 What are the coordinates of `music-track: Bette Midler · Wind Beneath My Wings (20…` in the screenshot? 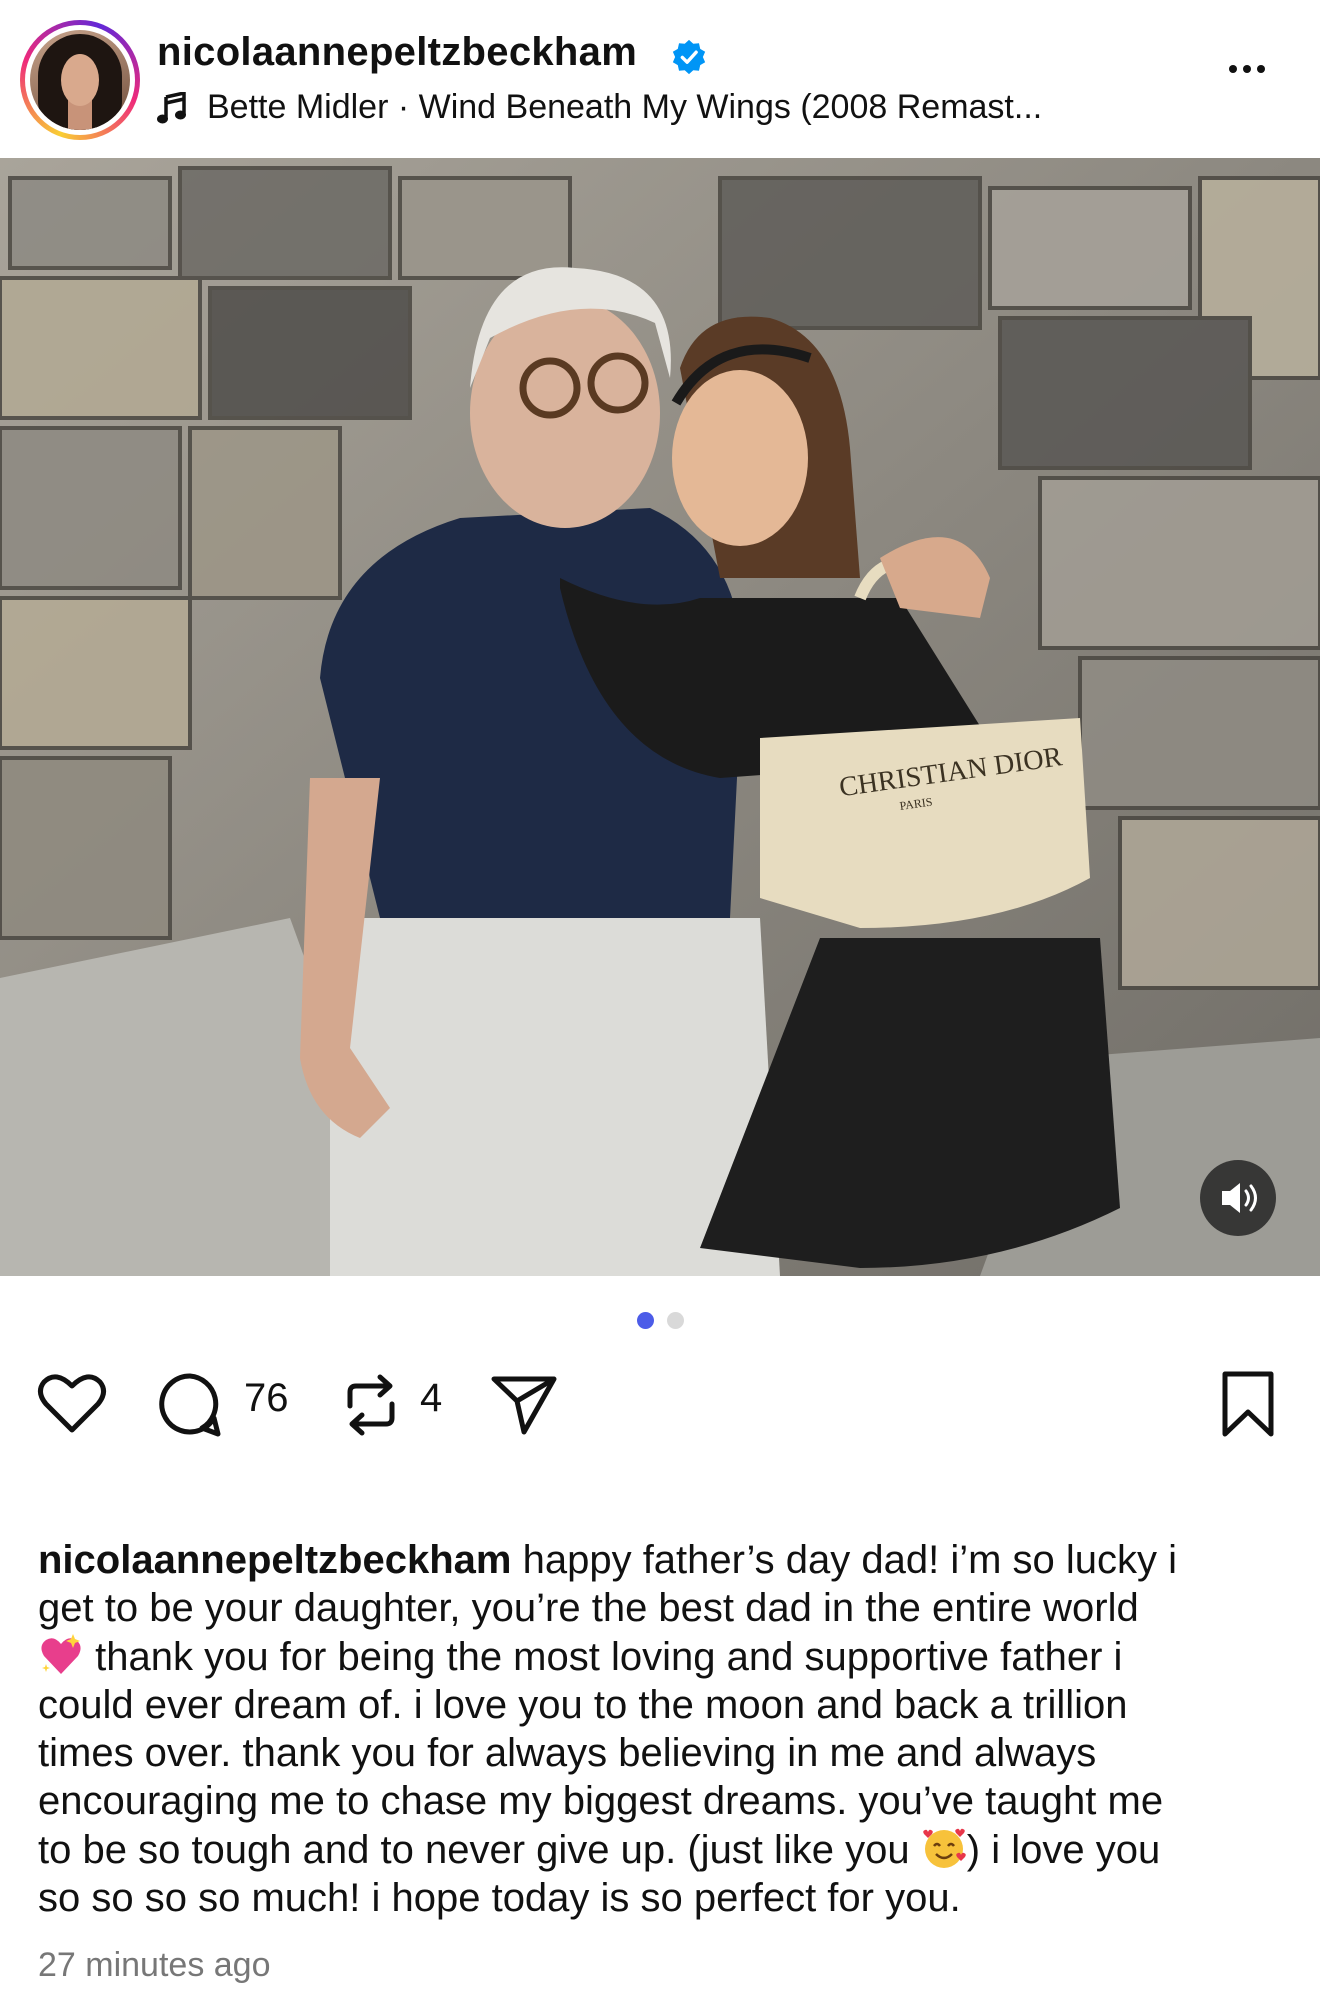 It's located at (624, 107).